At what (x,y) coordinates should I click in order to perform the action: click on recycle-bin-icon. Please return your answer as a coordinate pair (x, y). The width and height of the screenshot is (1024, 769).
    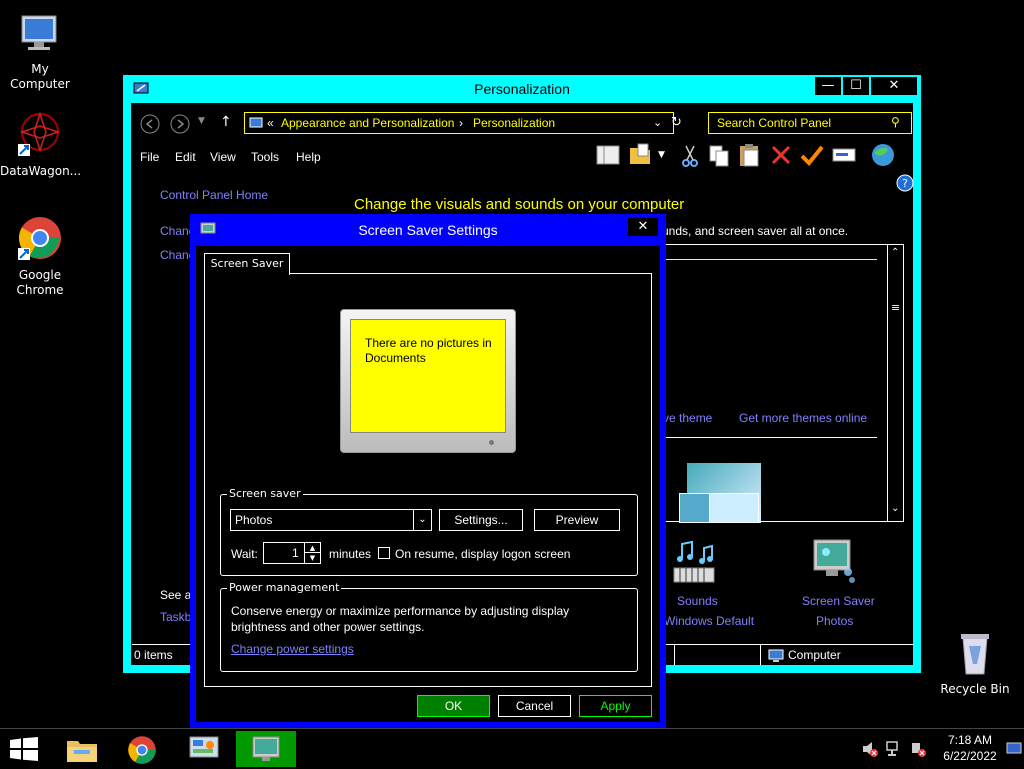
    Looking at the image, I should click on (975, 654).